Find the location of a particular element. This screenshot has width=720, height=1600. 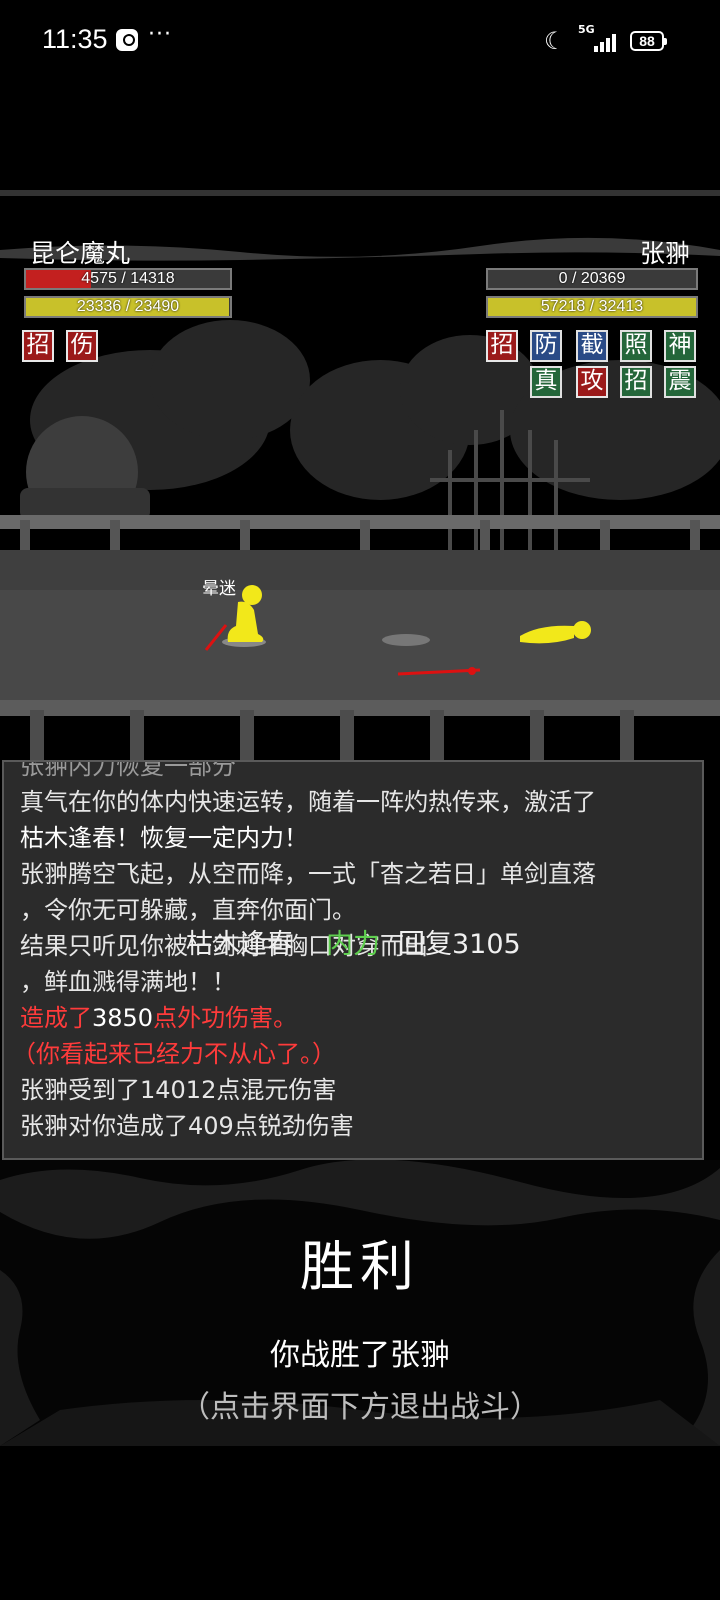

player-hp-text: 4575 / 14318 is located at coordinates (128, 278).